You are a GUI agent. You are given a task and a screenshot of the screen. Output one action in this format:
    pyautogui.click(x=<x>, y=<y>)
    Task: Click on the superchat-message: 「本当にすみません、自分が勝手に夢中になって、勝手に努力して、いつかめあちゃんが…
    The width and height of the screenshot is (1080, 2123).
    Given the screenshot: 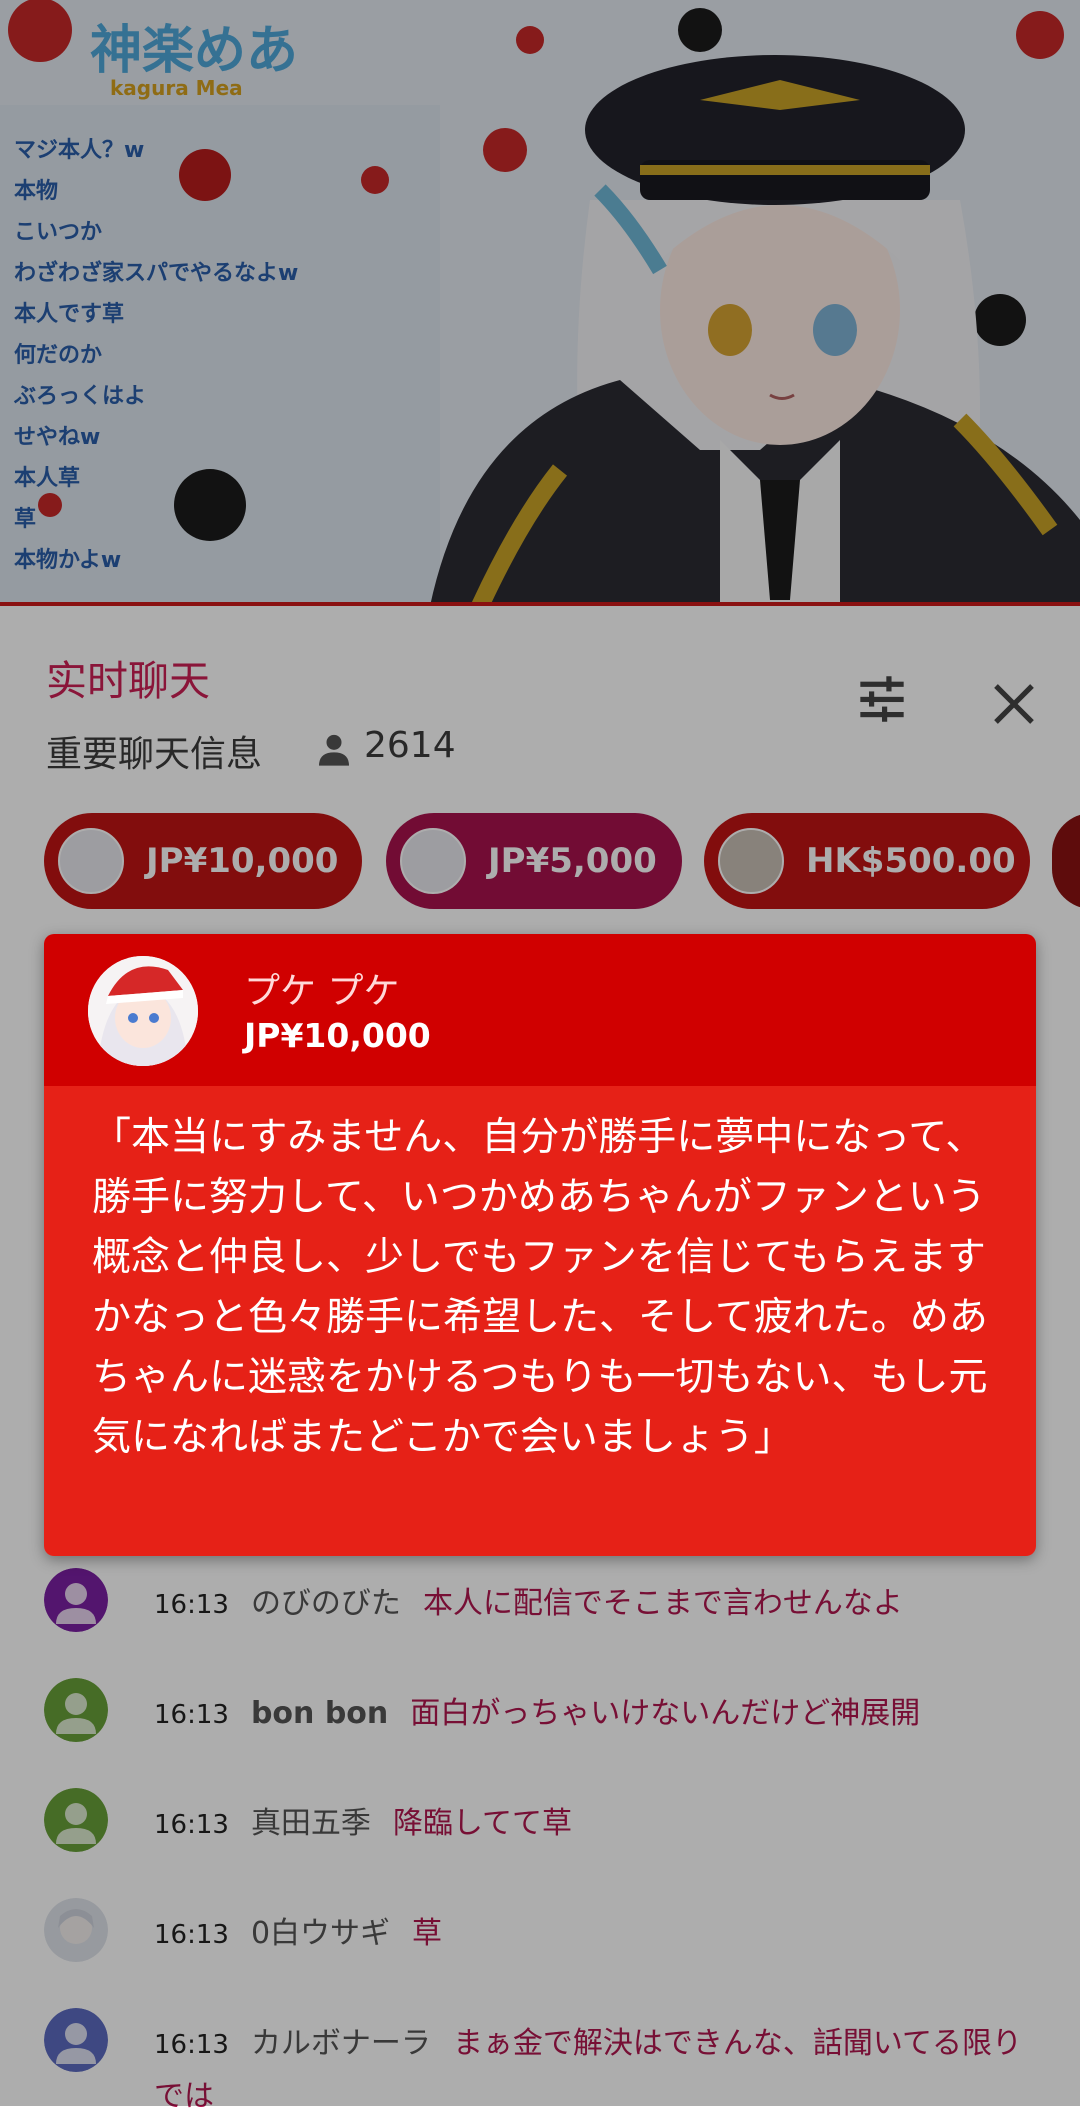 What is the action you would take?
    pyautogui.click(x=540, y=1287)
    